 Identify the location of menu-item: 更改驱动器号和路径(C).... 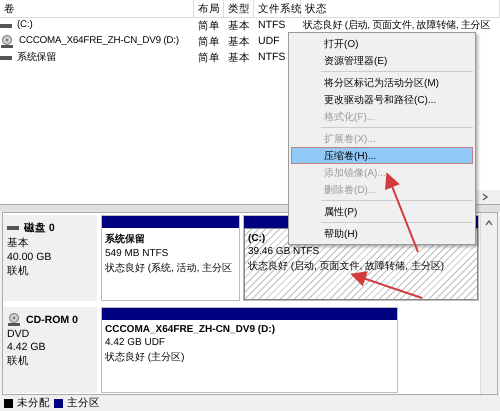
(382, 99).